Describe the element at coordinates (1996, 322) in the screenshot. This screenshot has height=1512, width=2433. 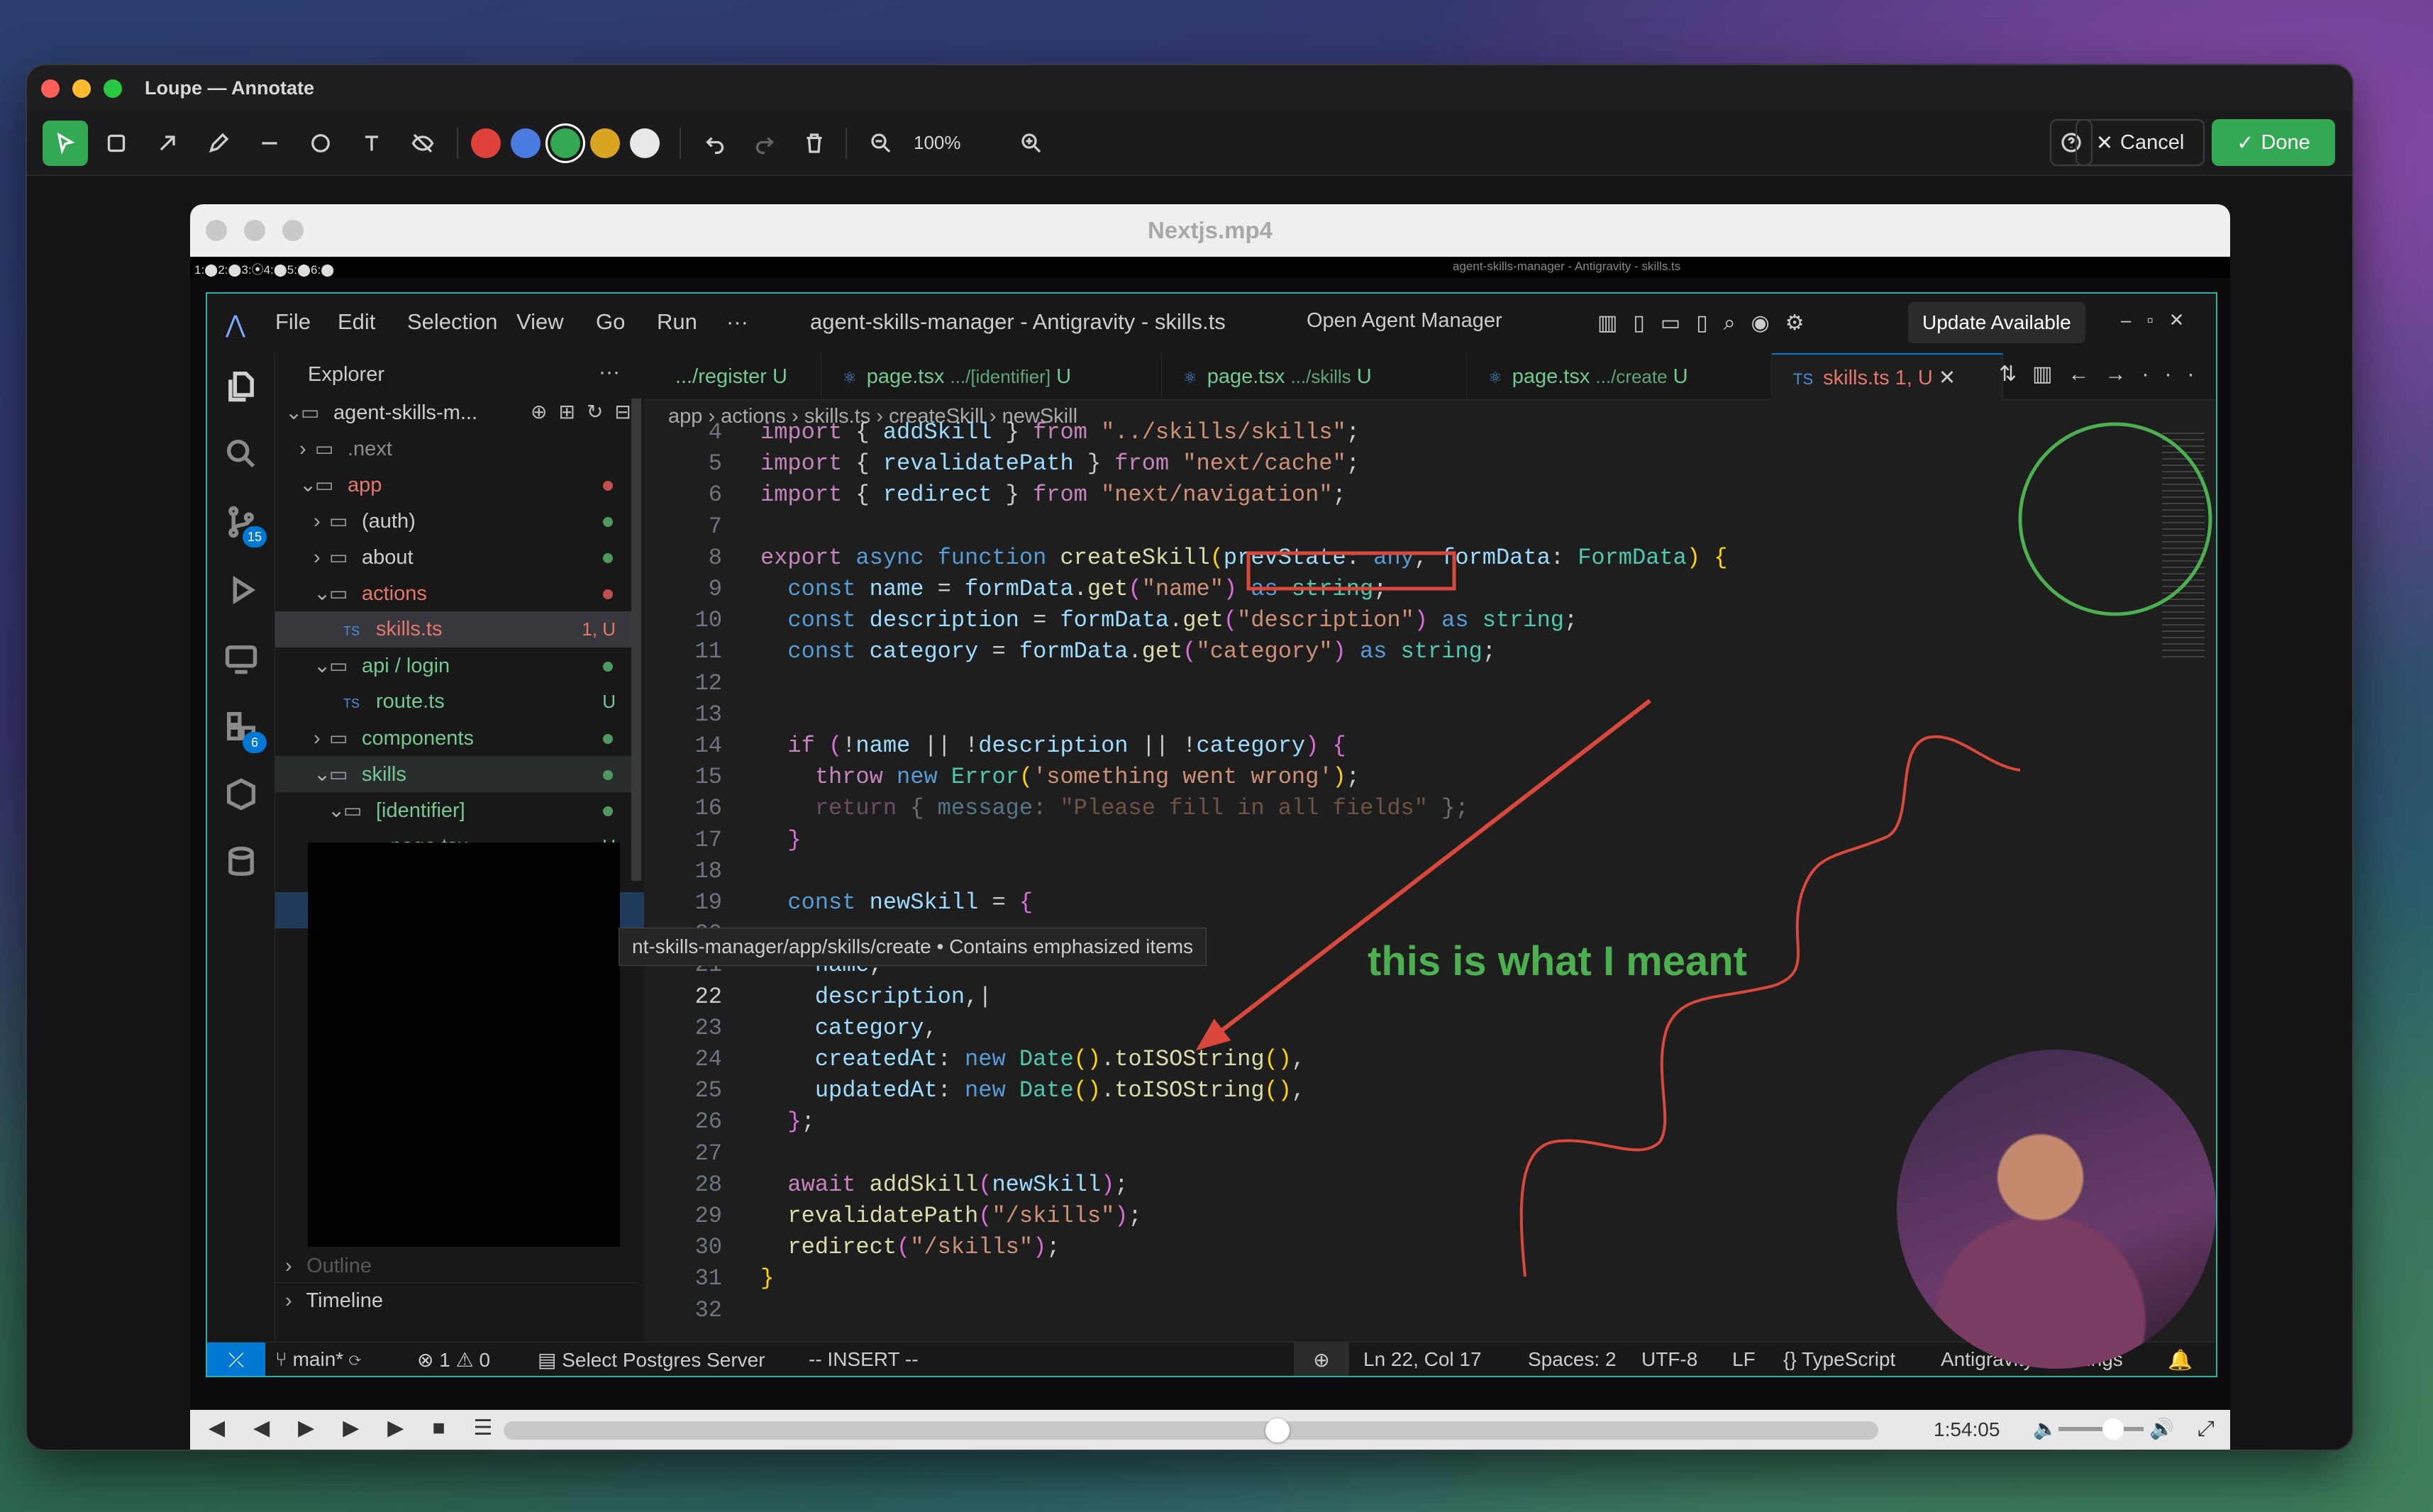
I see `update-available-button: Update Available` at that location.